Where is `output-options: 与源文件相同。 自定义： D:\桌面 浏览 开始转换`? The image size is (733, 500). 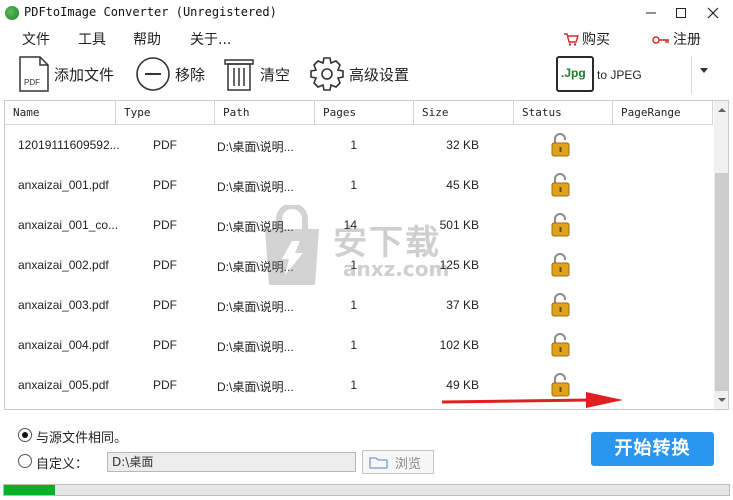 output-options: 与源文件相同。 自定义： D:\桌面 浏览 开始转换 is located at coordinates (366, 449).